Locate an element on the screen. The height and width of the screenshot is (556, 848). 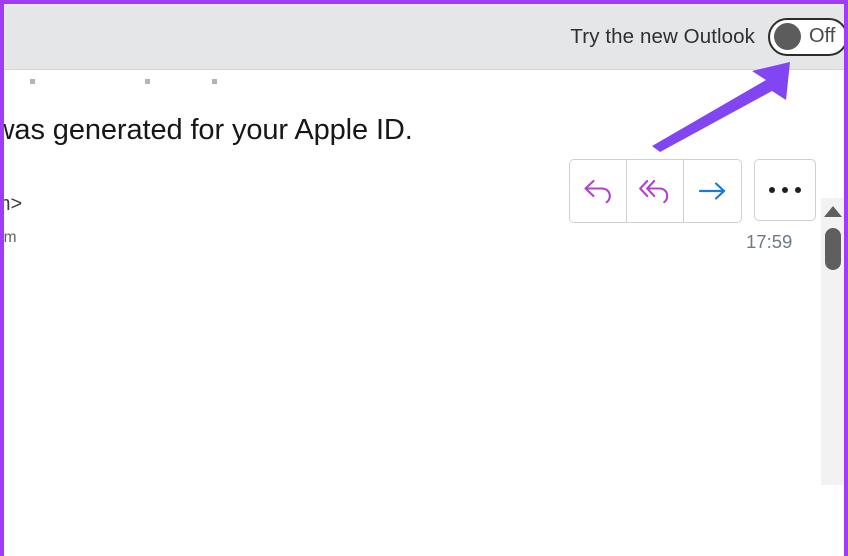
reply-button is located at coordinates (598, 191).